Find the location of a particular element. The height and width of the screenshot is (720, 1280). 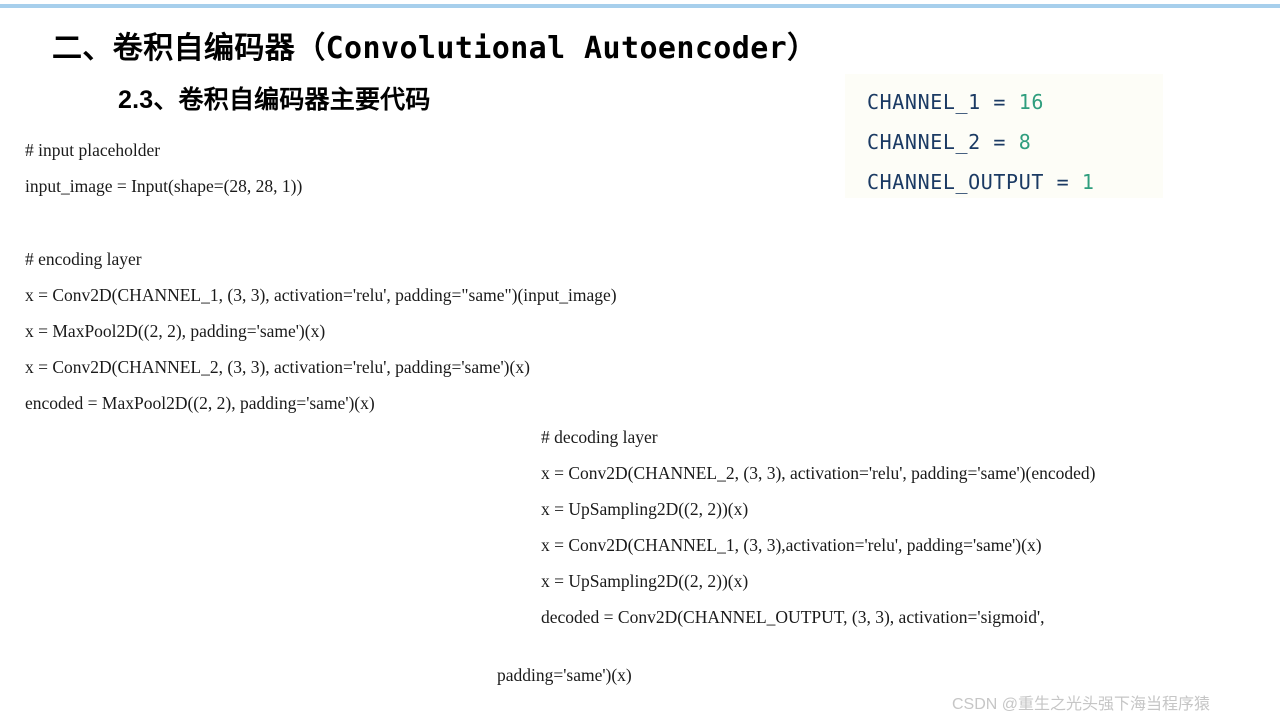

code-line: # encoding layer is located at coordinates (83, 259).